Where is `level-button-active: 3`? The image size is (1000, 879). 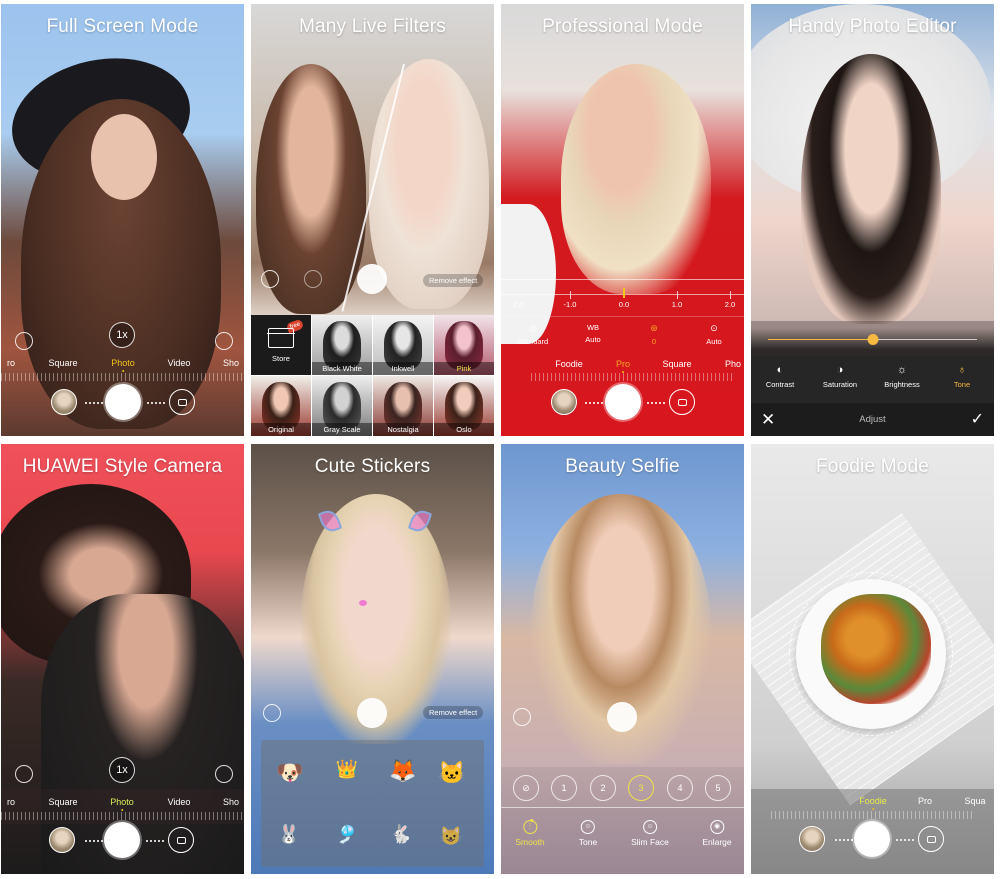
level-button-active: 3 is located at coordinates (641, 788).